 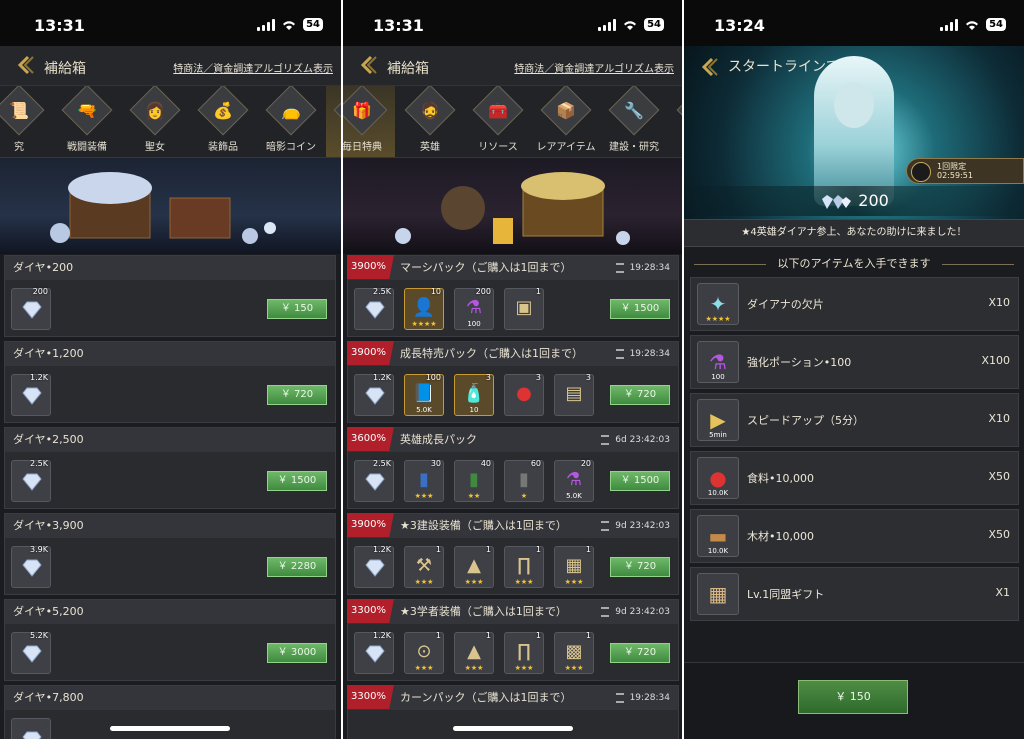 I want to click on item-quantity: 1, so click(x=438, y=635).